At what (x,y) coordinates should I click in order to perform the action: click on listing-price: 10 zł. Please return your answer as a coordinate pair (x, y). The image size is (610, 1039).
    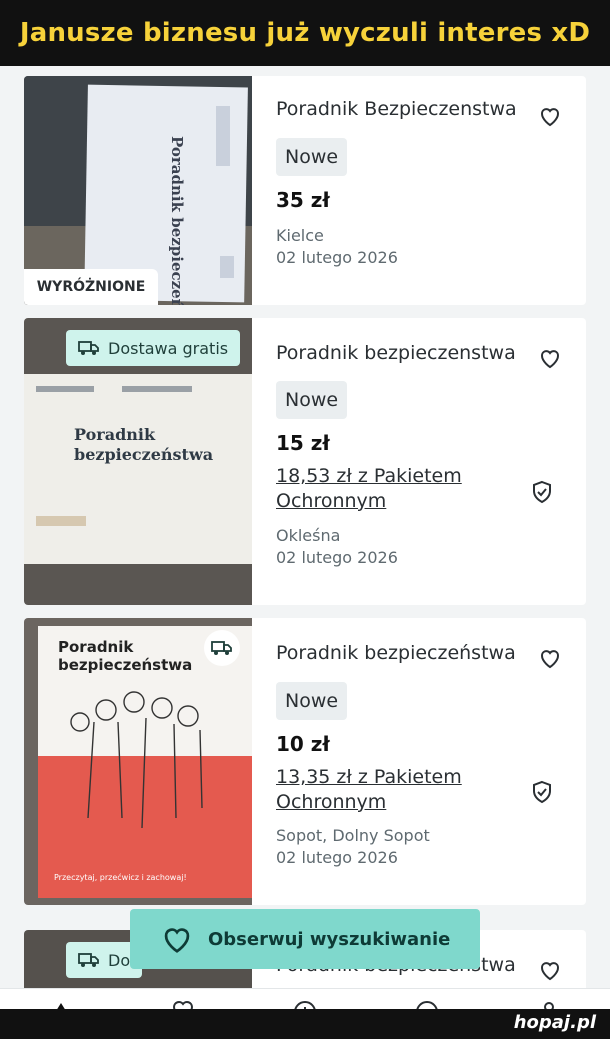
    Looking at the image, I should click on (303, 744).